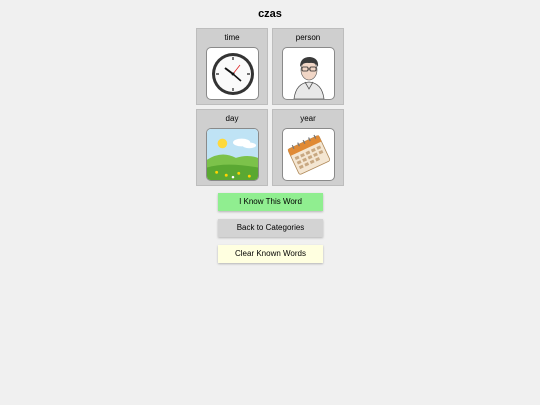 The height and width of the screenshot is (405, 540). What do you see at coordinates (308, 37) in the screenshot?
I see `card-label: person` at bounding box center [308, 37].